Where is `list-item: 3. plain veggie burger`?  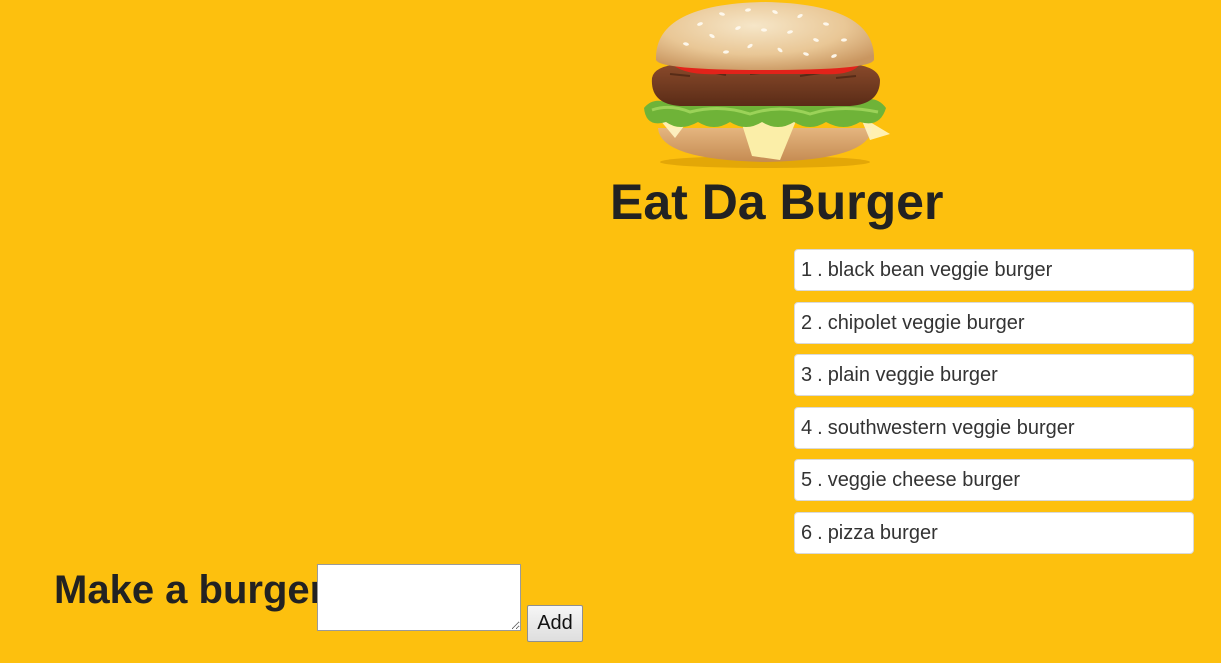 list-item: 3. plain veggie burger is located at coordinates (994, 375).